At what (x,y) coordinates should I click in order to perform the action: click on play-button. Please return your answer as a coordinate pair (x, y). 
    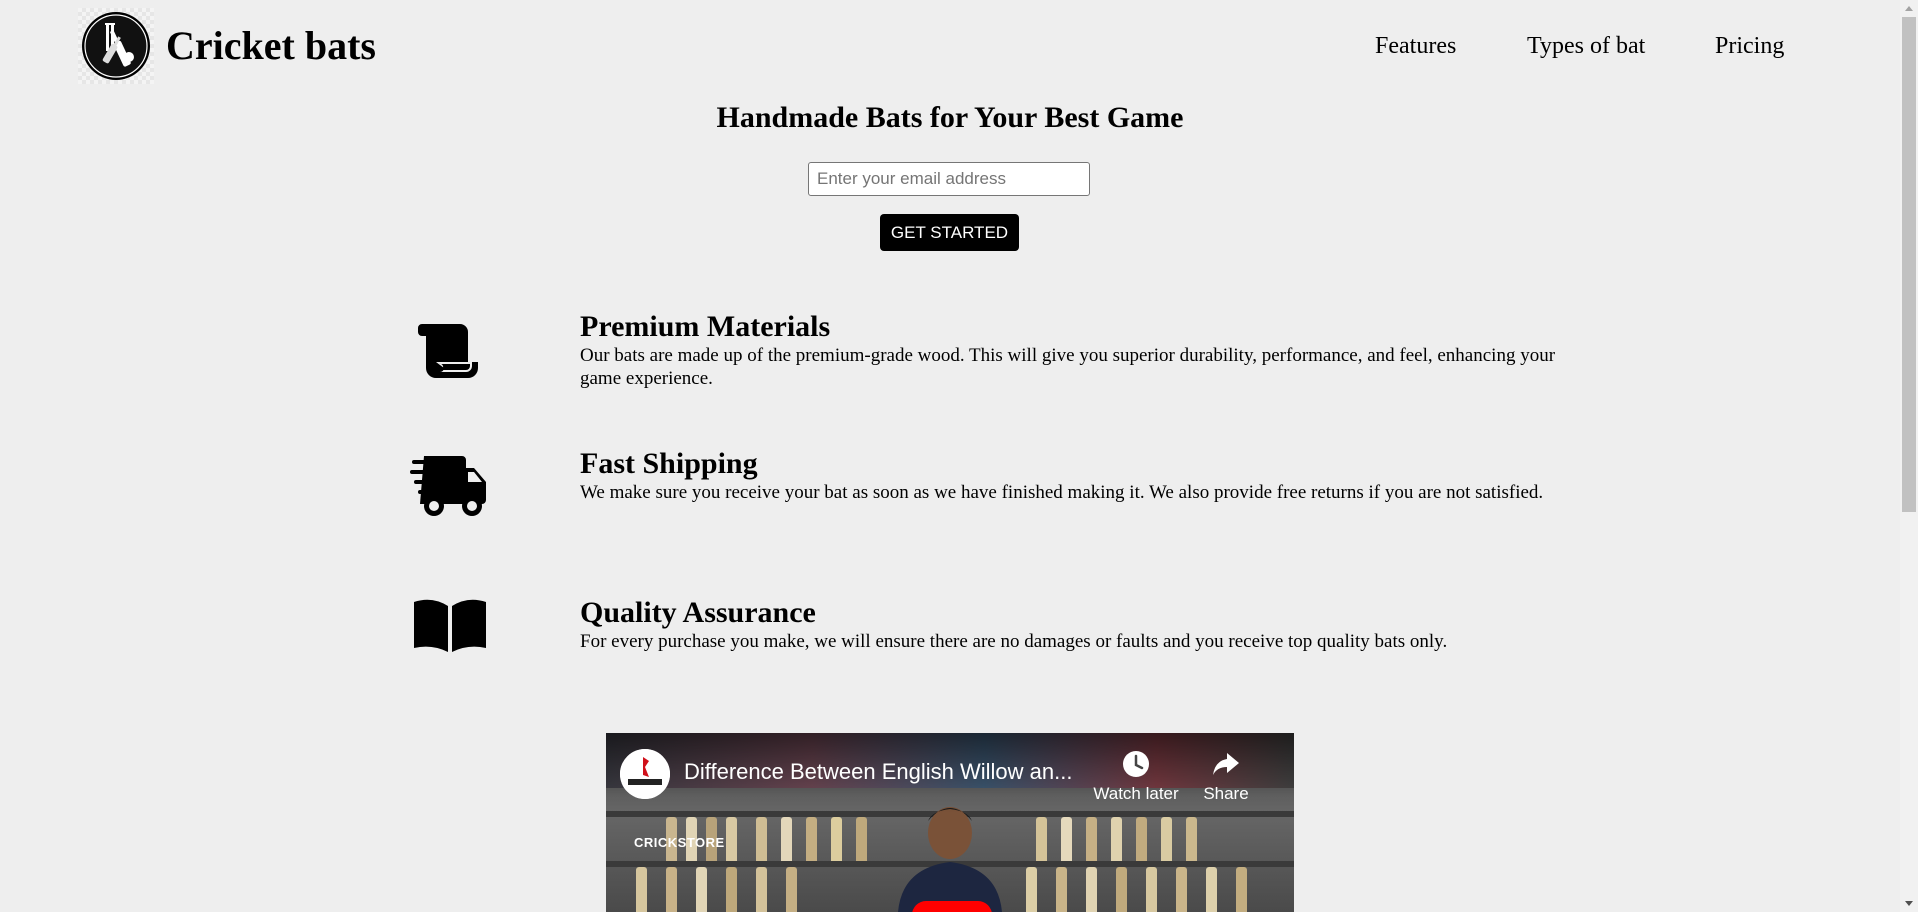
    Looking at the image, I should click on (952, 906).